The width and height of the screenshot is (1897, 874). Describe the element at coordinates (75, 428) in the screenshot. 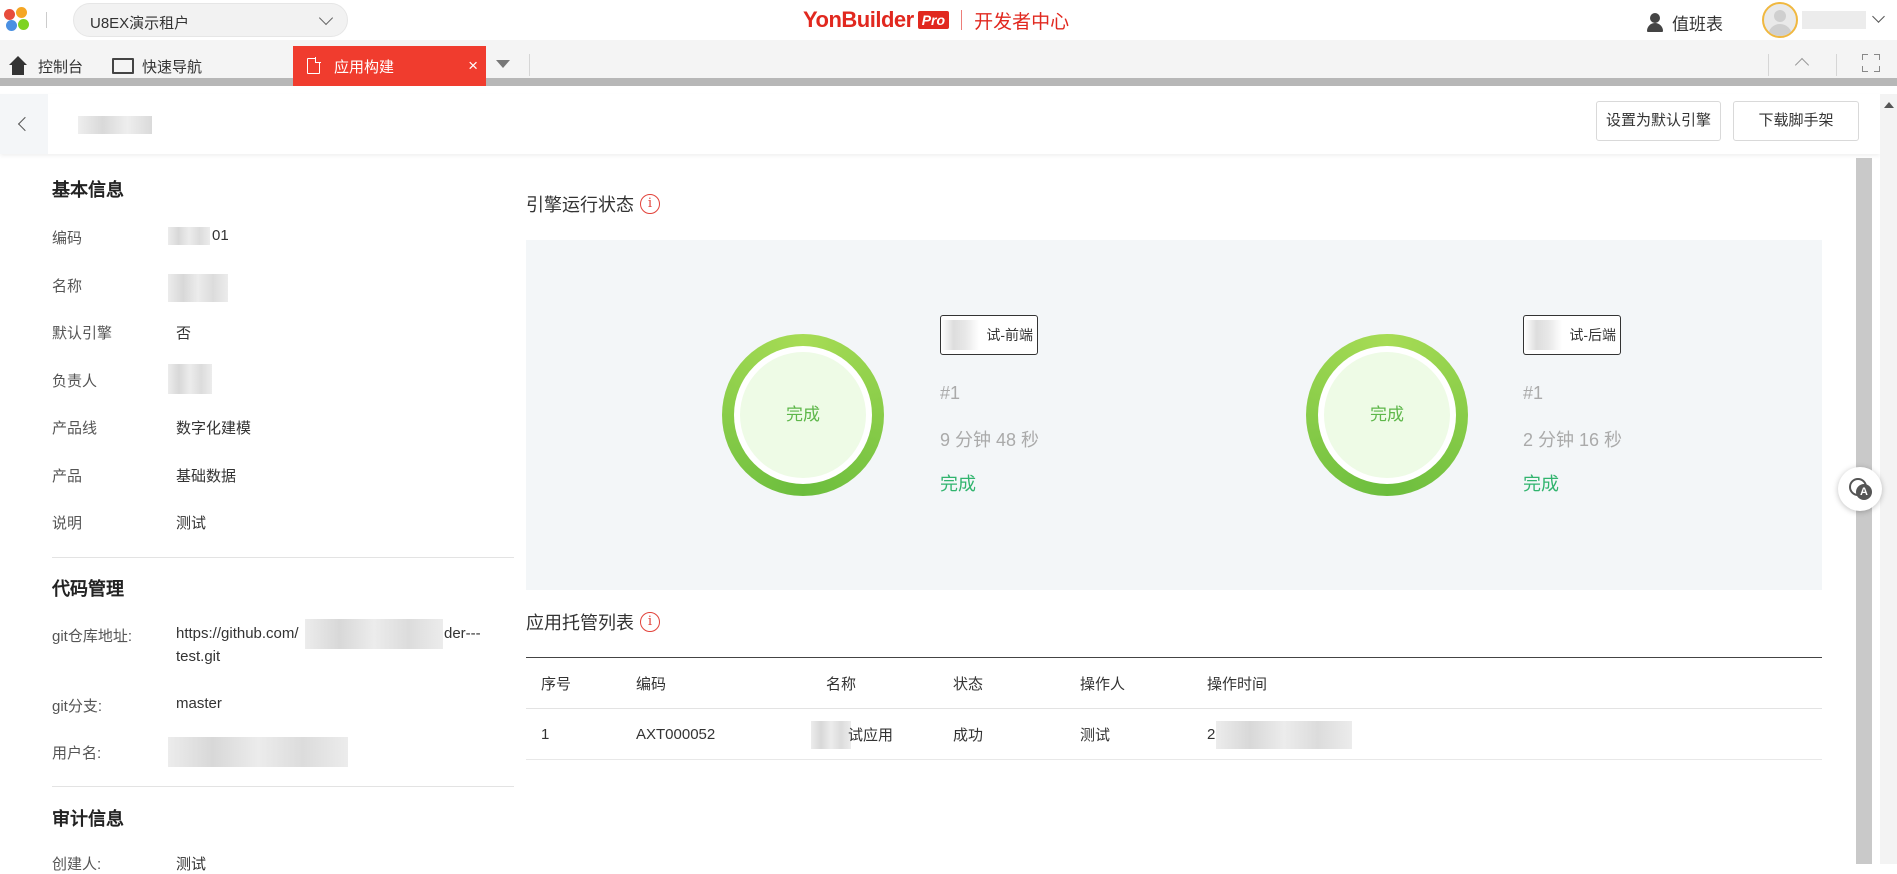

I see `field-label-product-line: 产品线` at that location.